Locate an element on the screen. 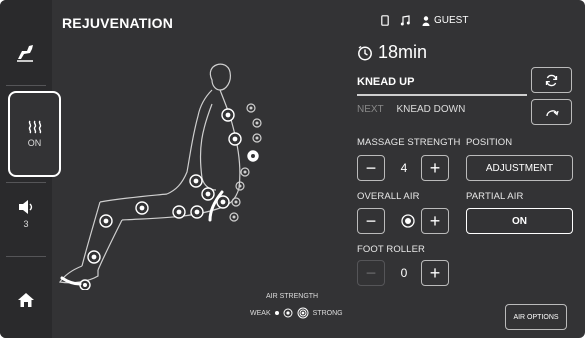  timer-icon is located at coordinates (365, 52).